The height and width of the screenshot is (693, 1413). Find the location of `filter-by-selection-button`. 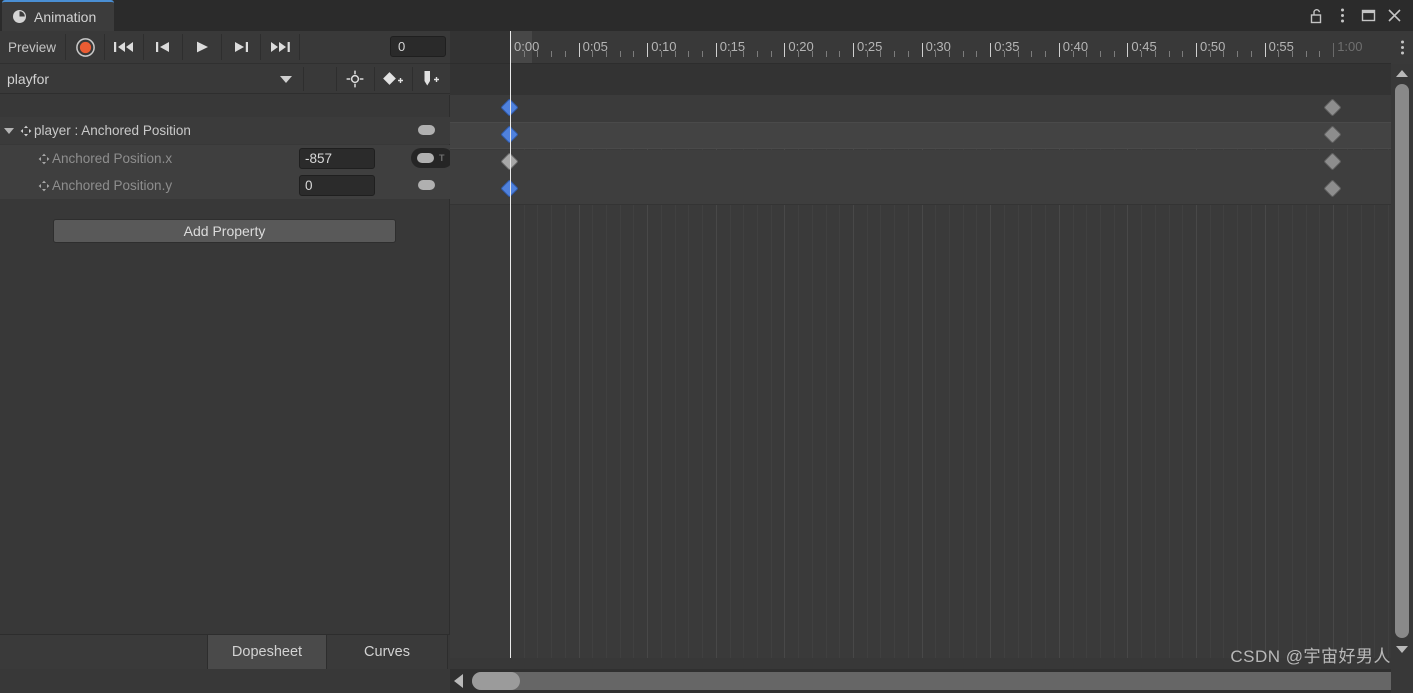

filter-by-selection-button is located at coordinates (355, 79).